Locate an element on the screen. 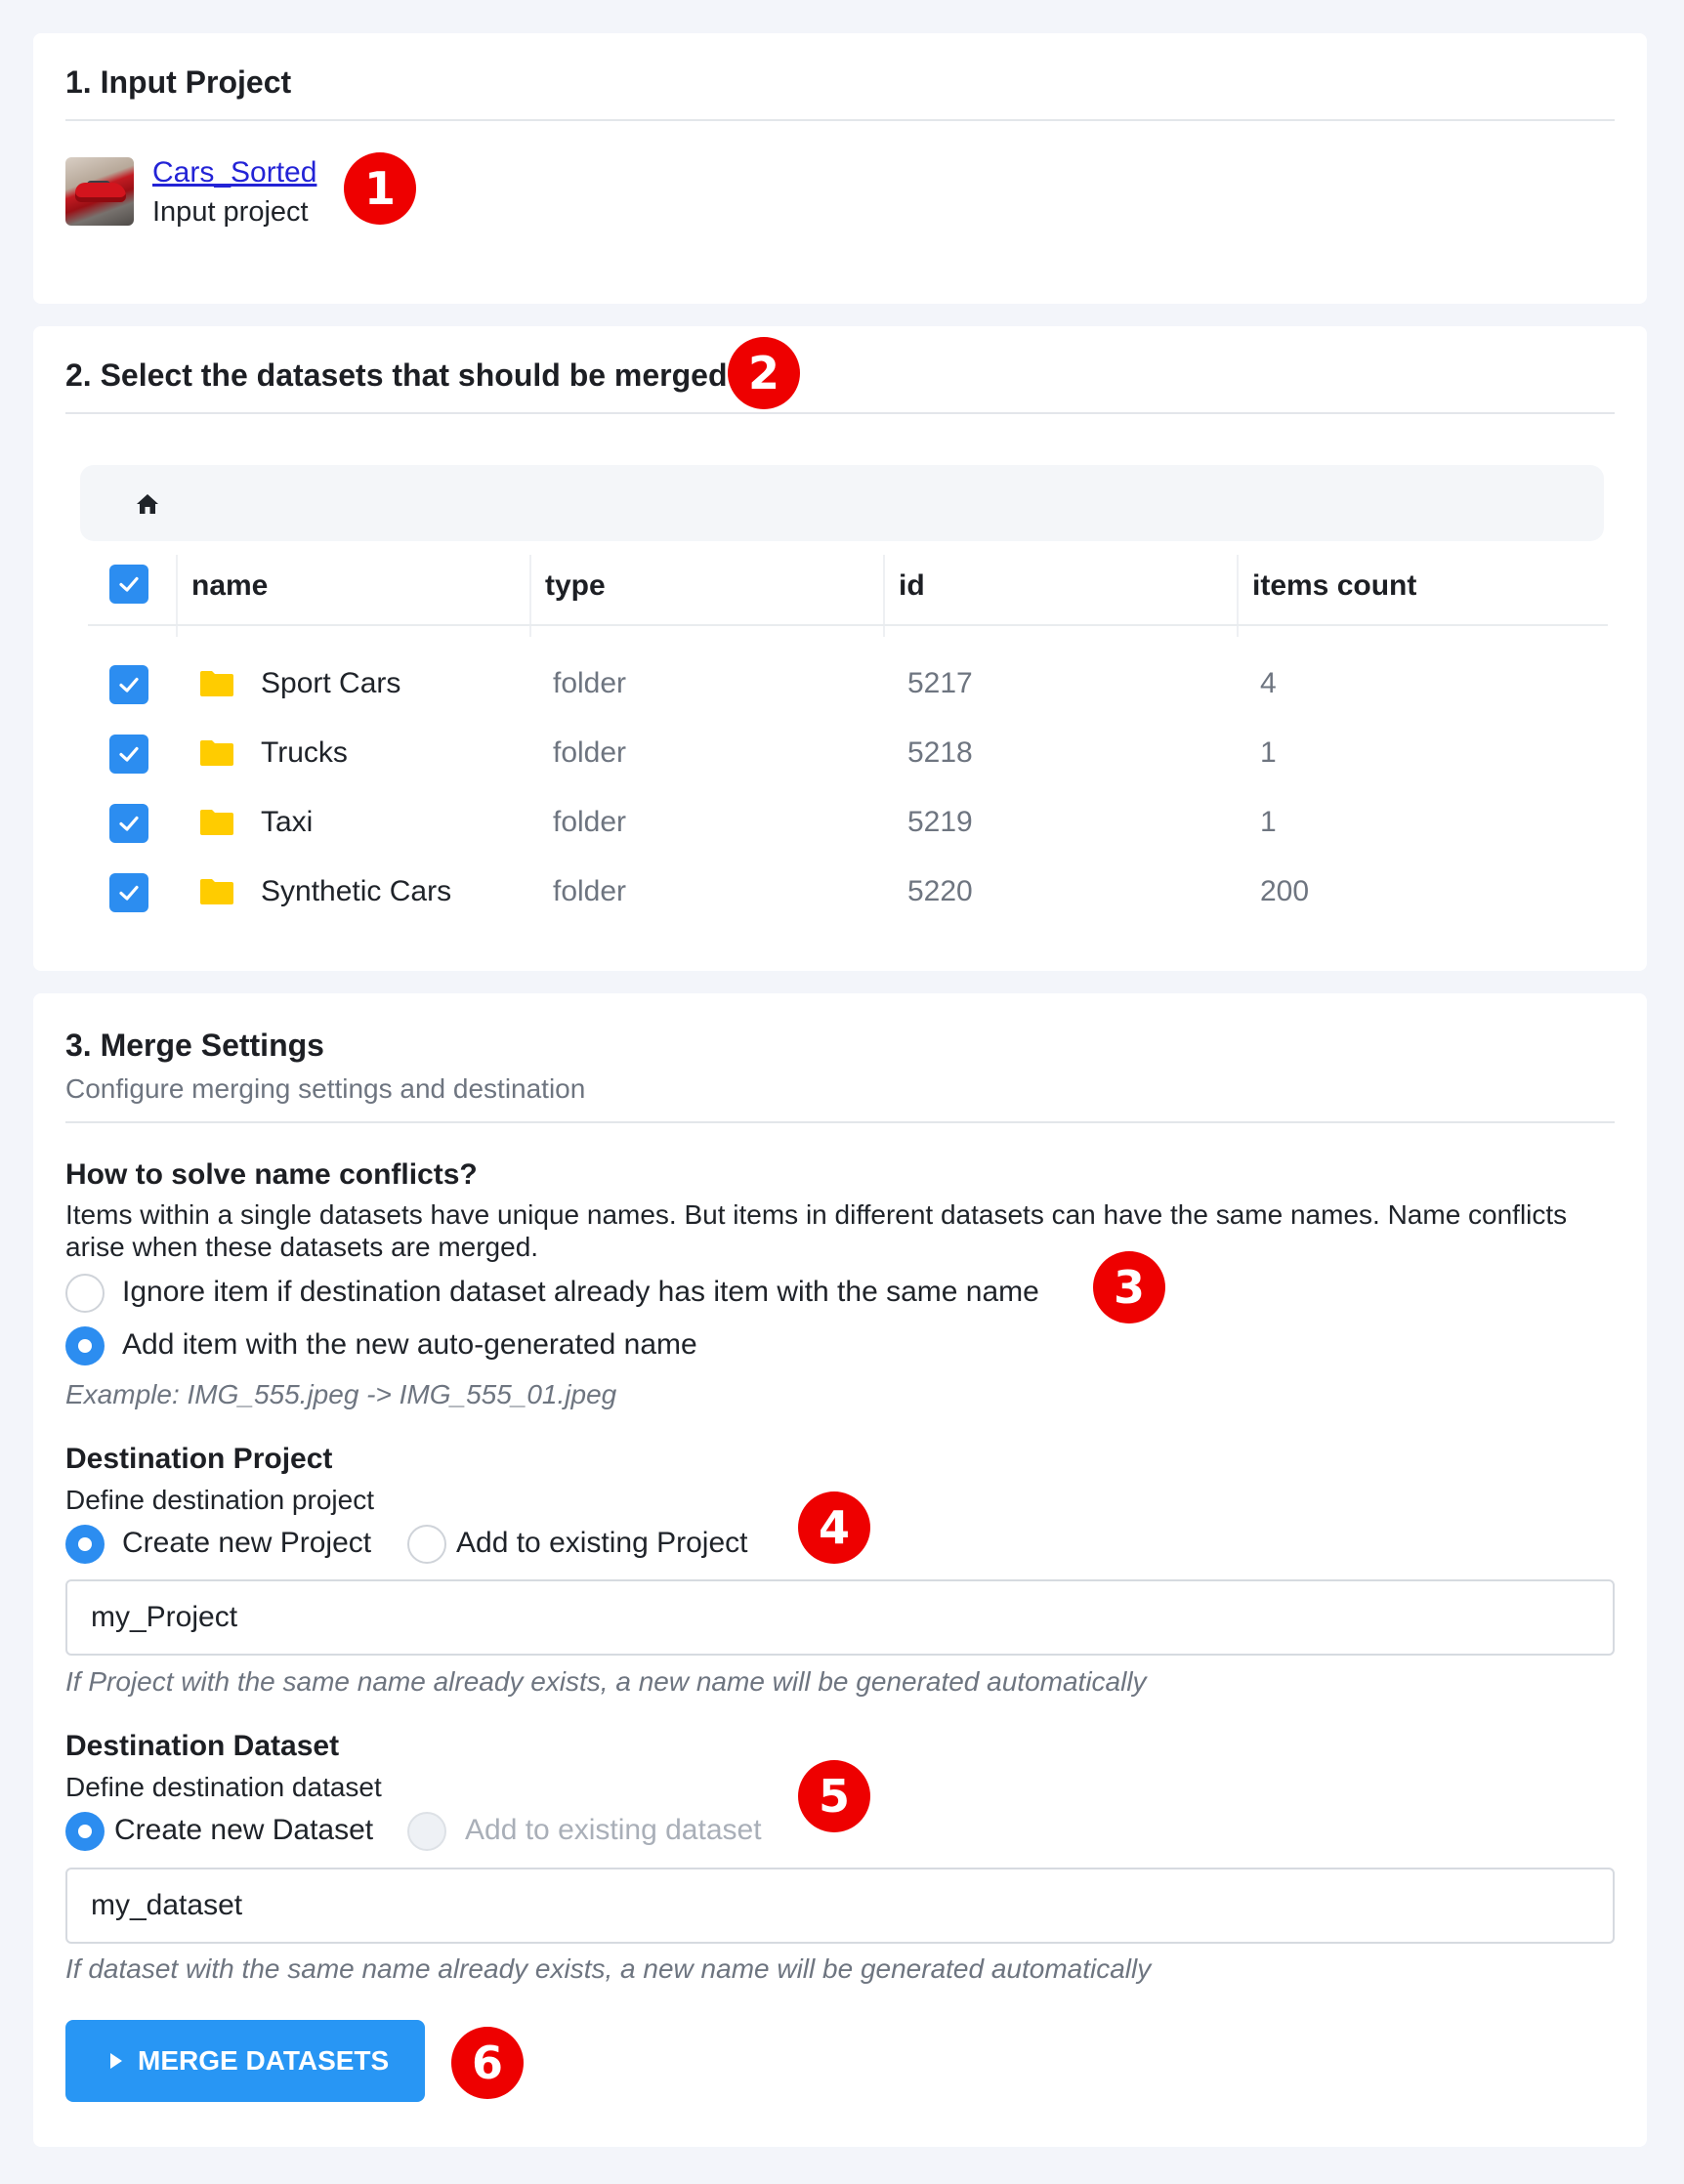 This screenshot has height=2184, width=1684. step-badge-5: 5 is located at coordinates (834, 1796).